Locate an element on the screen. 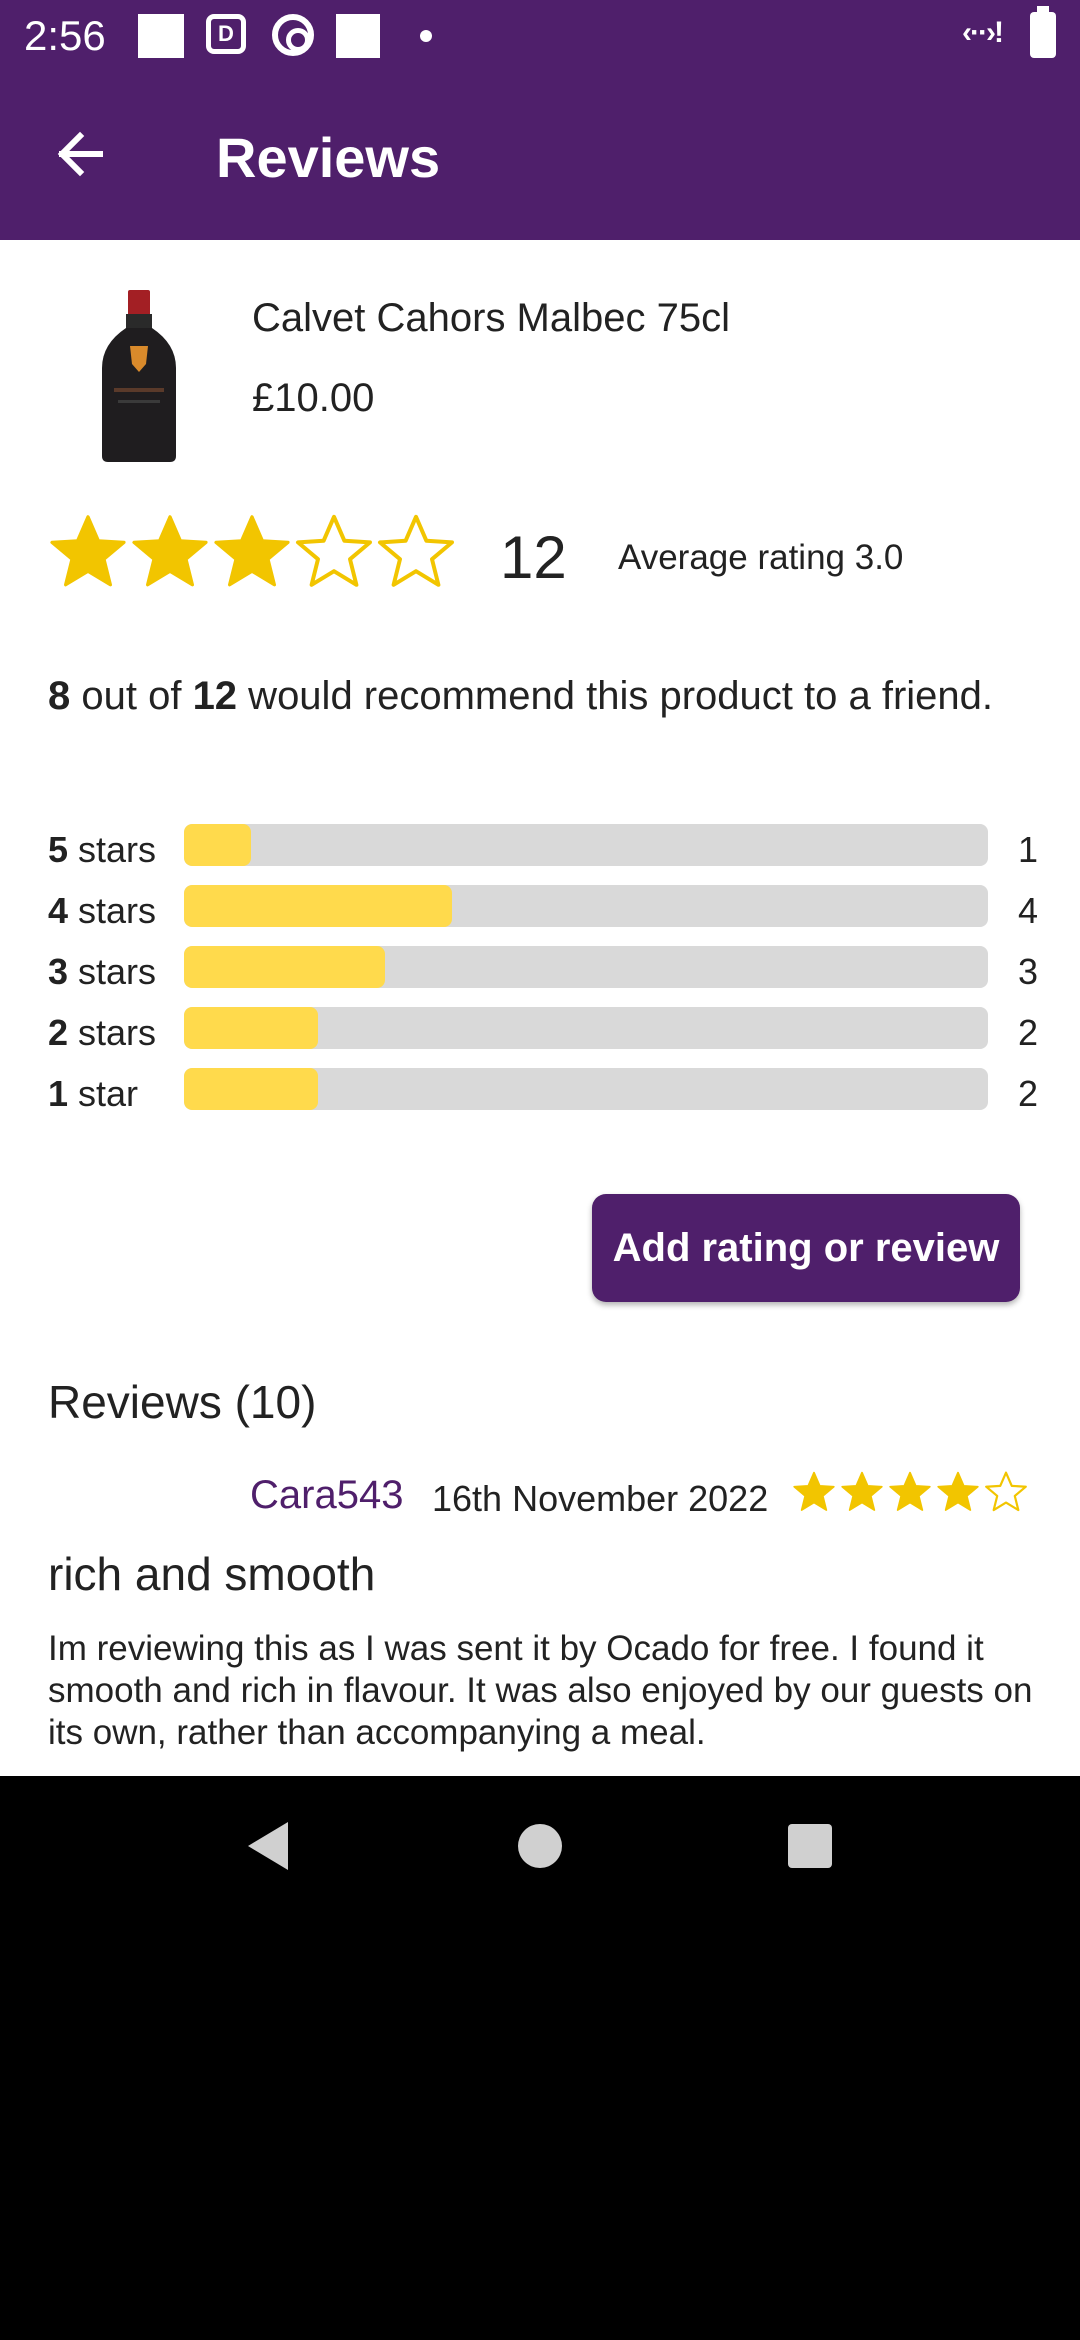  distribution-count: 1 is located at coordinates (1027, 849).